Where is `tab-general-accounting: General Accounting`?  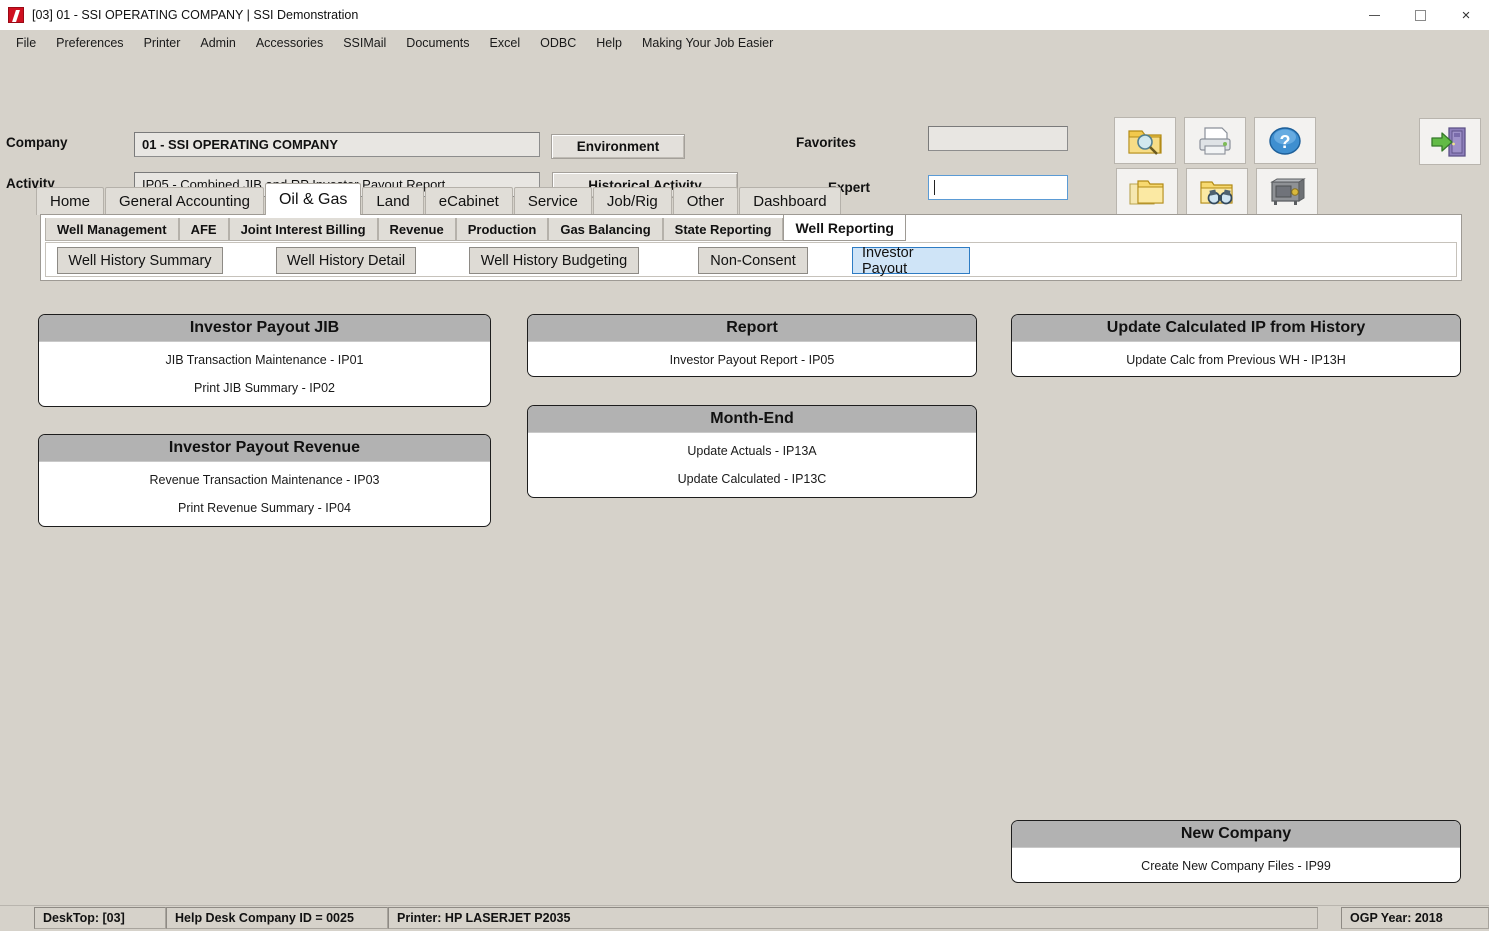
tab-general-accounting: General Accounting is located at coordinates (184, 201).